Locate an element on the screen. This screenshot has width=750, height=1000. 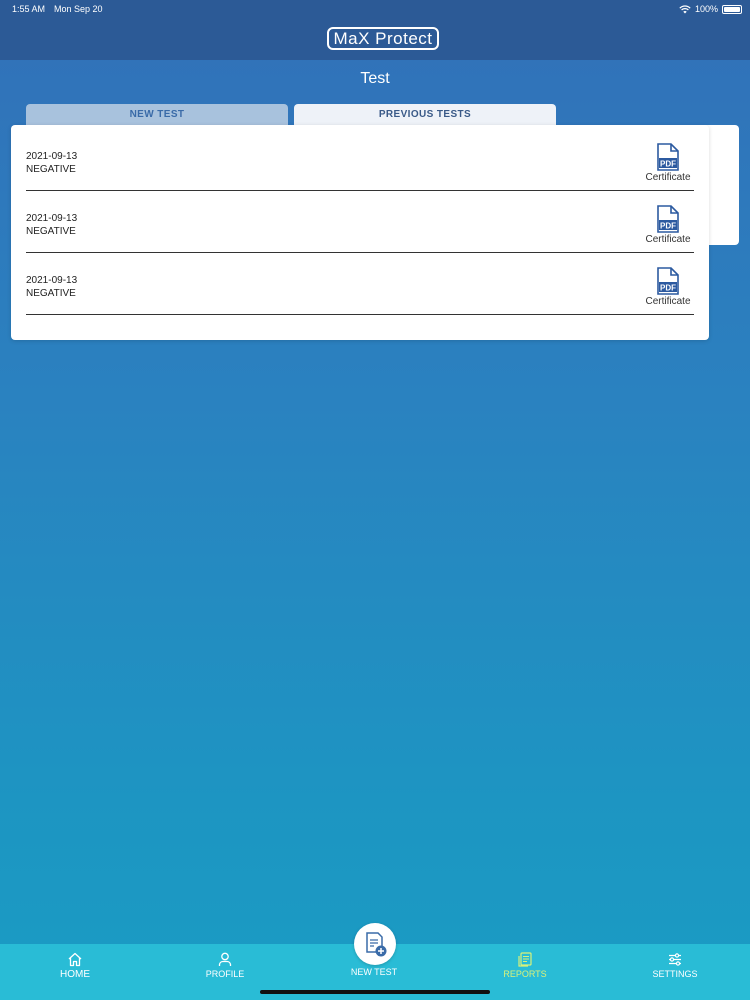
wifi-icon is located at coordinates (685, 8).